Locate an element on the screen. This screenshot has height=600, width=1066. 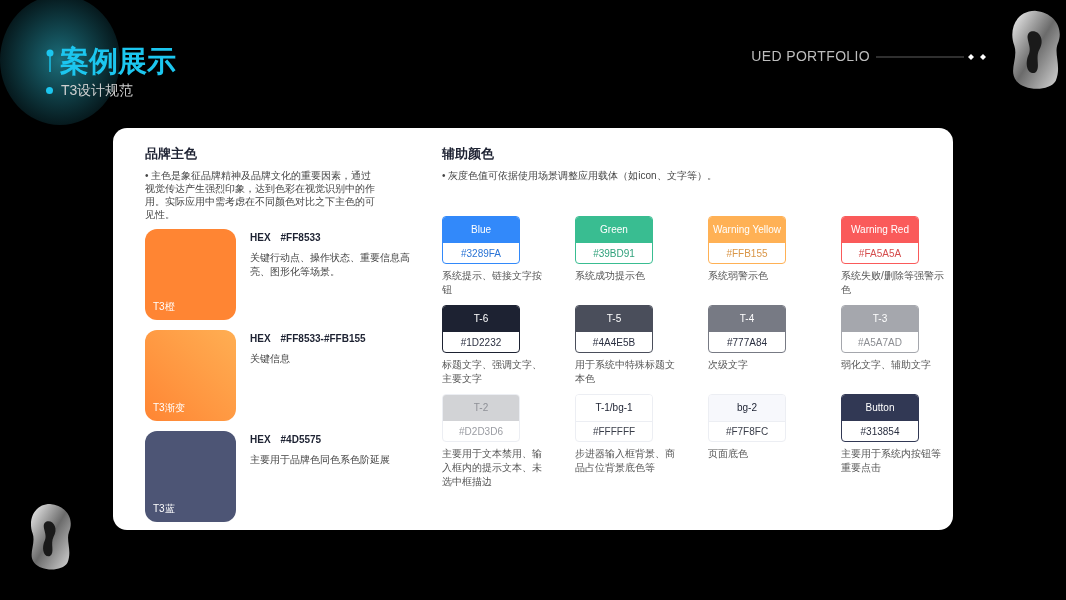
swatch-label: T3橙 is located at coordinates (164, 306).